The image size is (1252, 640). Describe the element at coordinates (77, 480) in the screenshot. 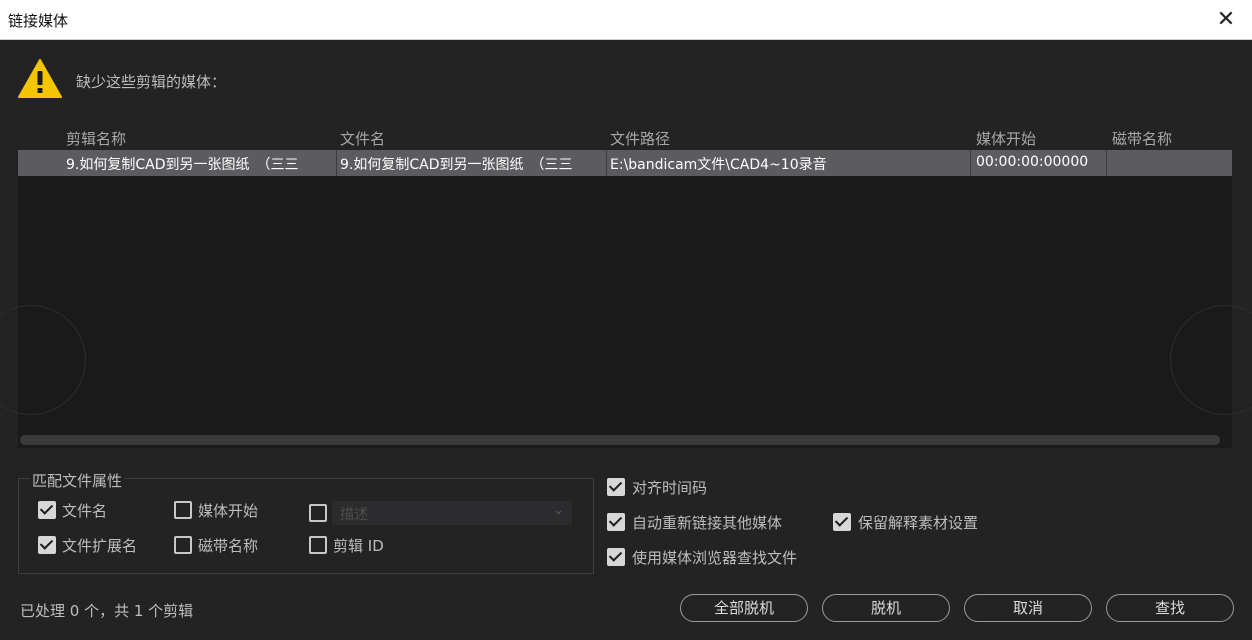

I see `match-file-properties-legend: 匹配文件属性` at that location.